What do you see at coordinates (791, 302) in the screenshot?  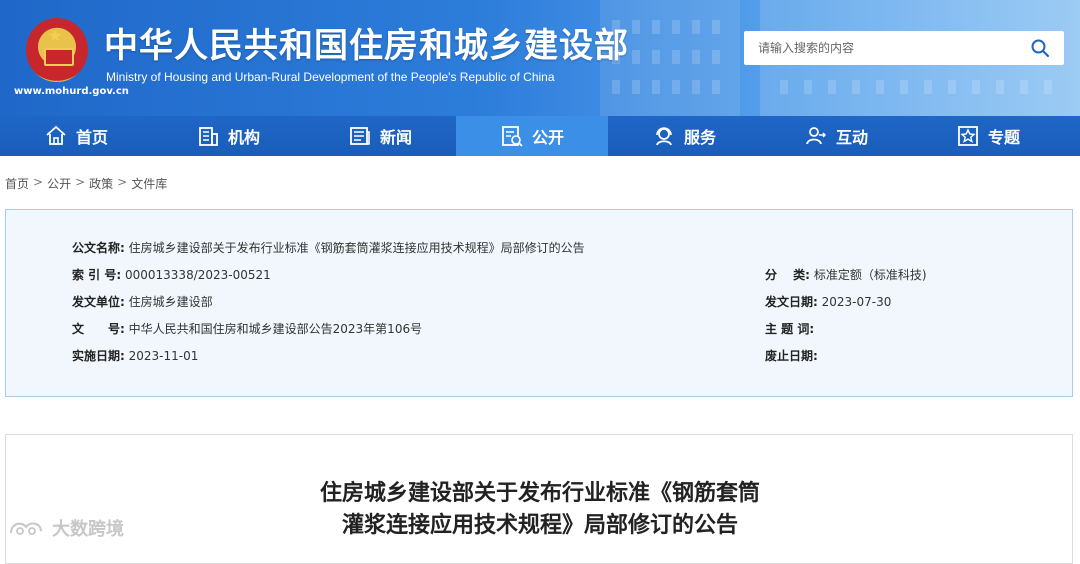 I see `issue-date-label: 发文日期:` at bounding box center [791, 302].